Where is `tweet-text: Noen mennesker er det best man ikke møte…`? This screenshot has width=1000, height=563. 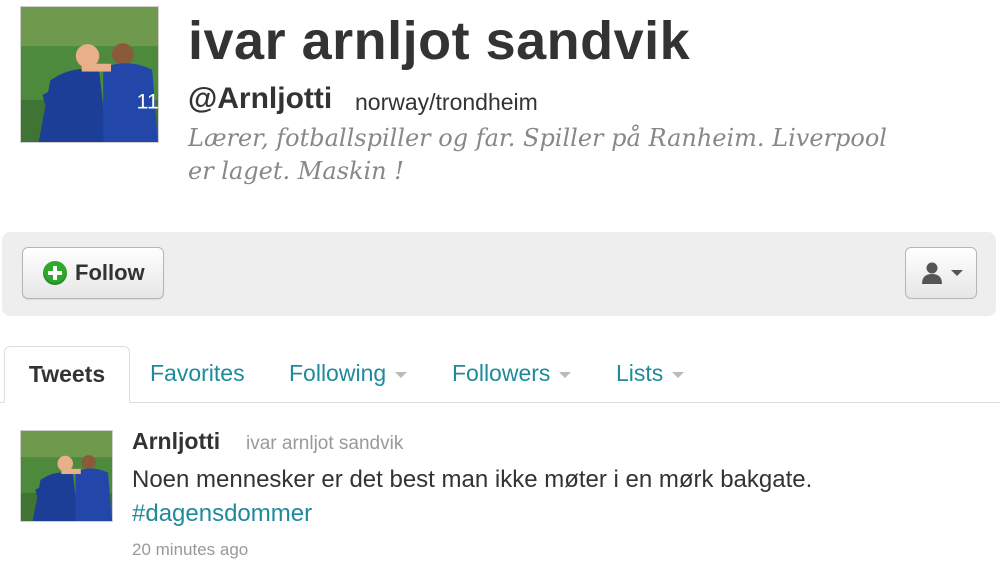 tweet-text: Noen mennesker er det best man ikke møte… is located at coordinates (552, 497).